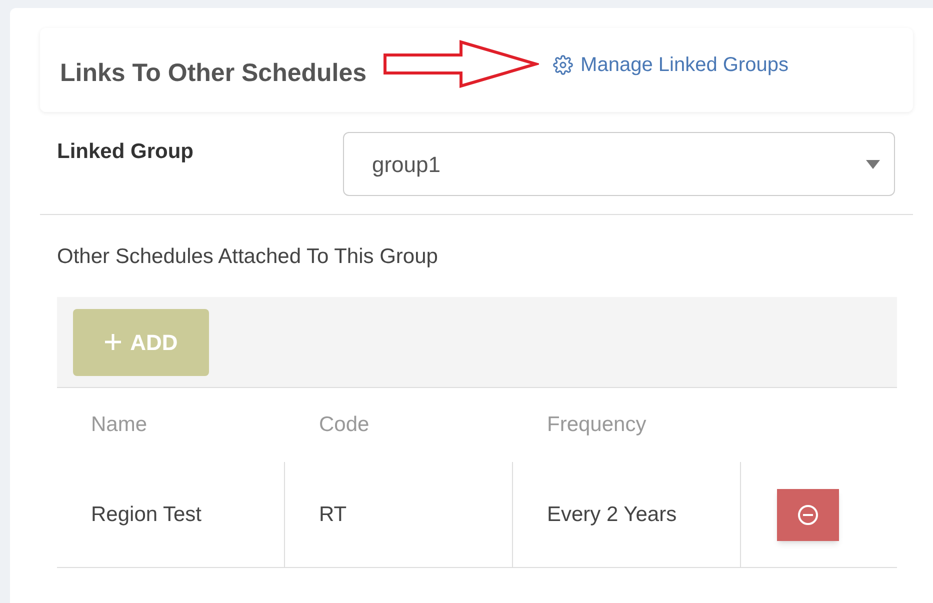 The width and height of the screenshot is (933, 603). What do you see at coordinates (171, 514) in the screenshot?
I see `table-cell: Region Test` at bounding box center [171, 514].